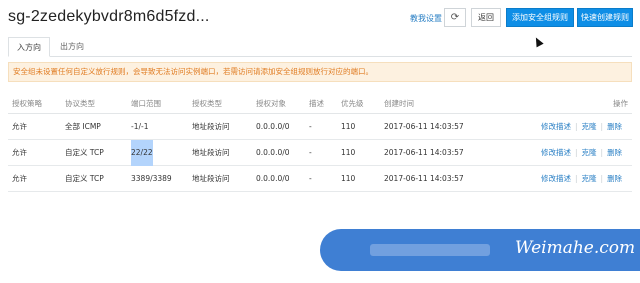 The image size is (640, 283). I want to click on tab-outbound: 出方向, so click(72, 47).